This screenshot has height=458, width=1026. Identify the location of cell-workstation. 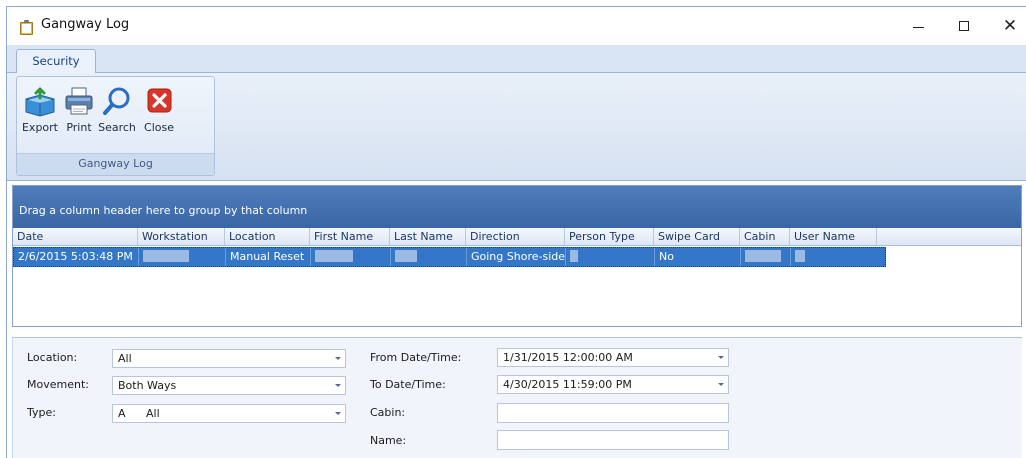
(182, 257).